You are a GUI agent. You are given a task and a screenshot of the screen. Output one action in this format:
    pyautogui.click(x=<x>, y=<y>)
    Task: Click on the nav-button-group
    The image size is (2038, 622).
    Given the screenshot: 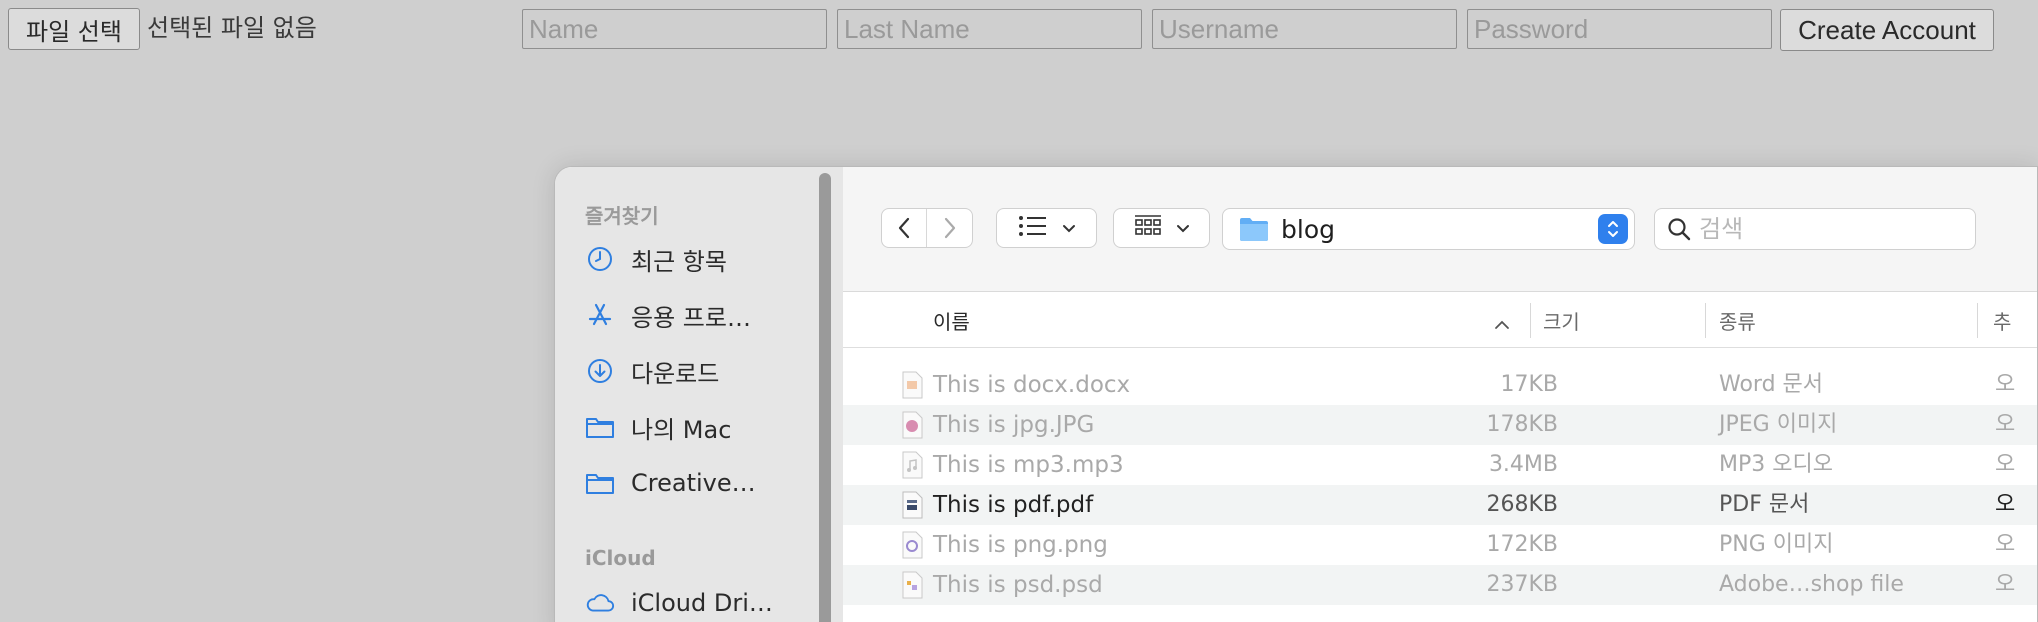 What is the action you would take?
    pyautogui.click(x=927, y=228)
    